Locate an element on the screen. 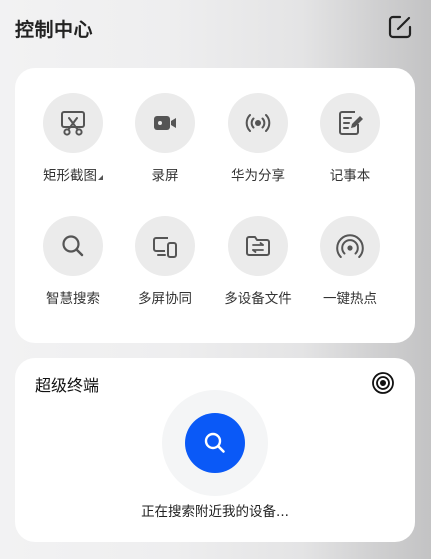 This screenshot has width=431, height=559. more-options-corner-icon is located at coordinates (100, 177).